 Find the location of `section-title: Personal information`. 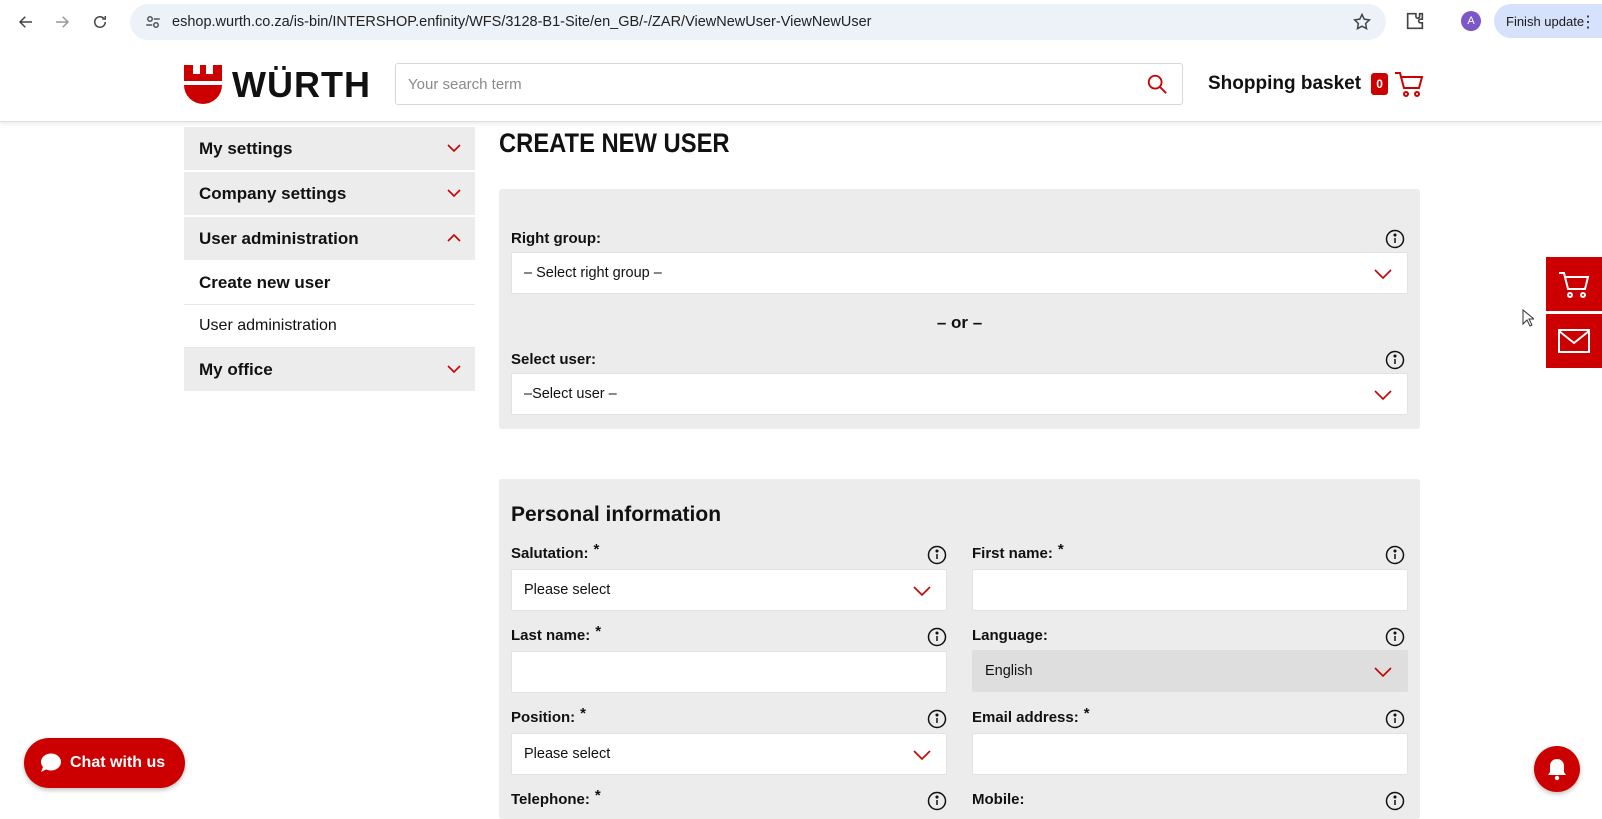

section-title: Personal information is located at coordinates (616, 514).